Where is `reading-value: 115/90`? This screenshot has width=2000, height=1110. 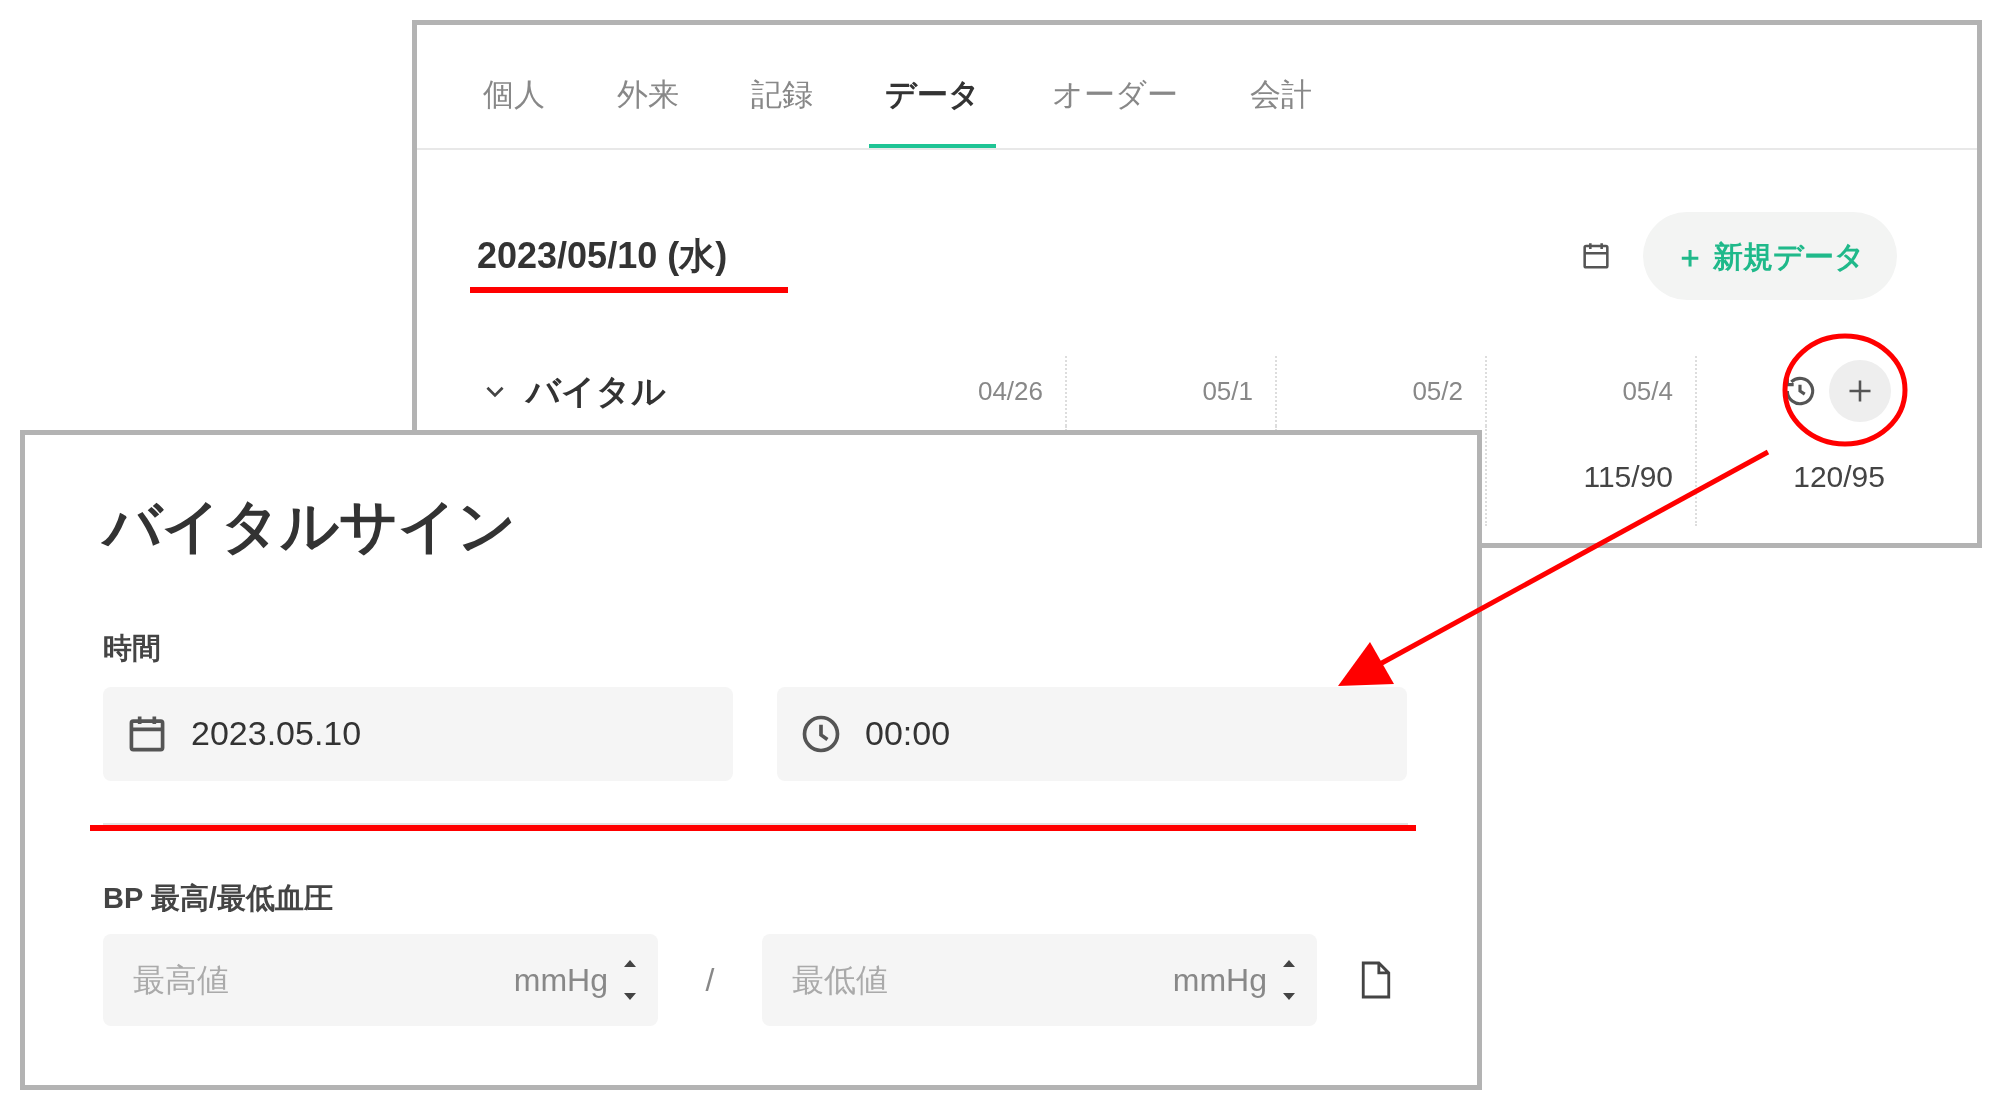 reading-value: 115/90 is located at coordinates (1628, 476).